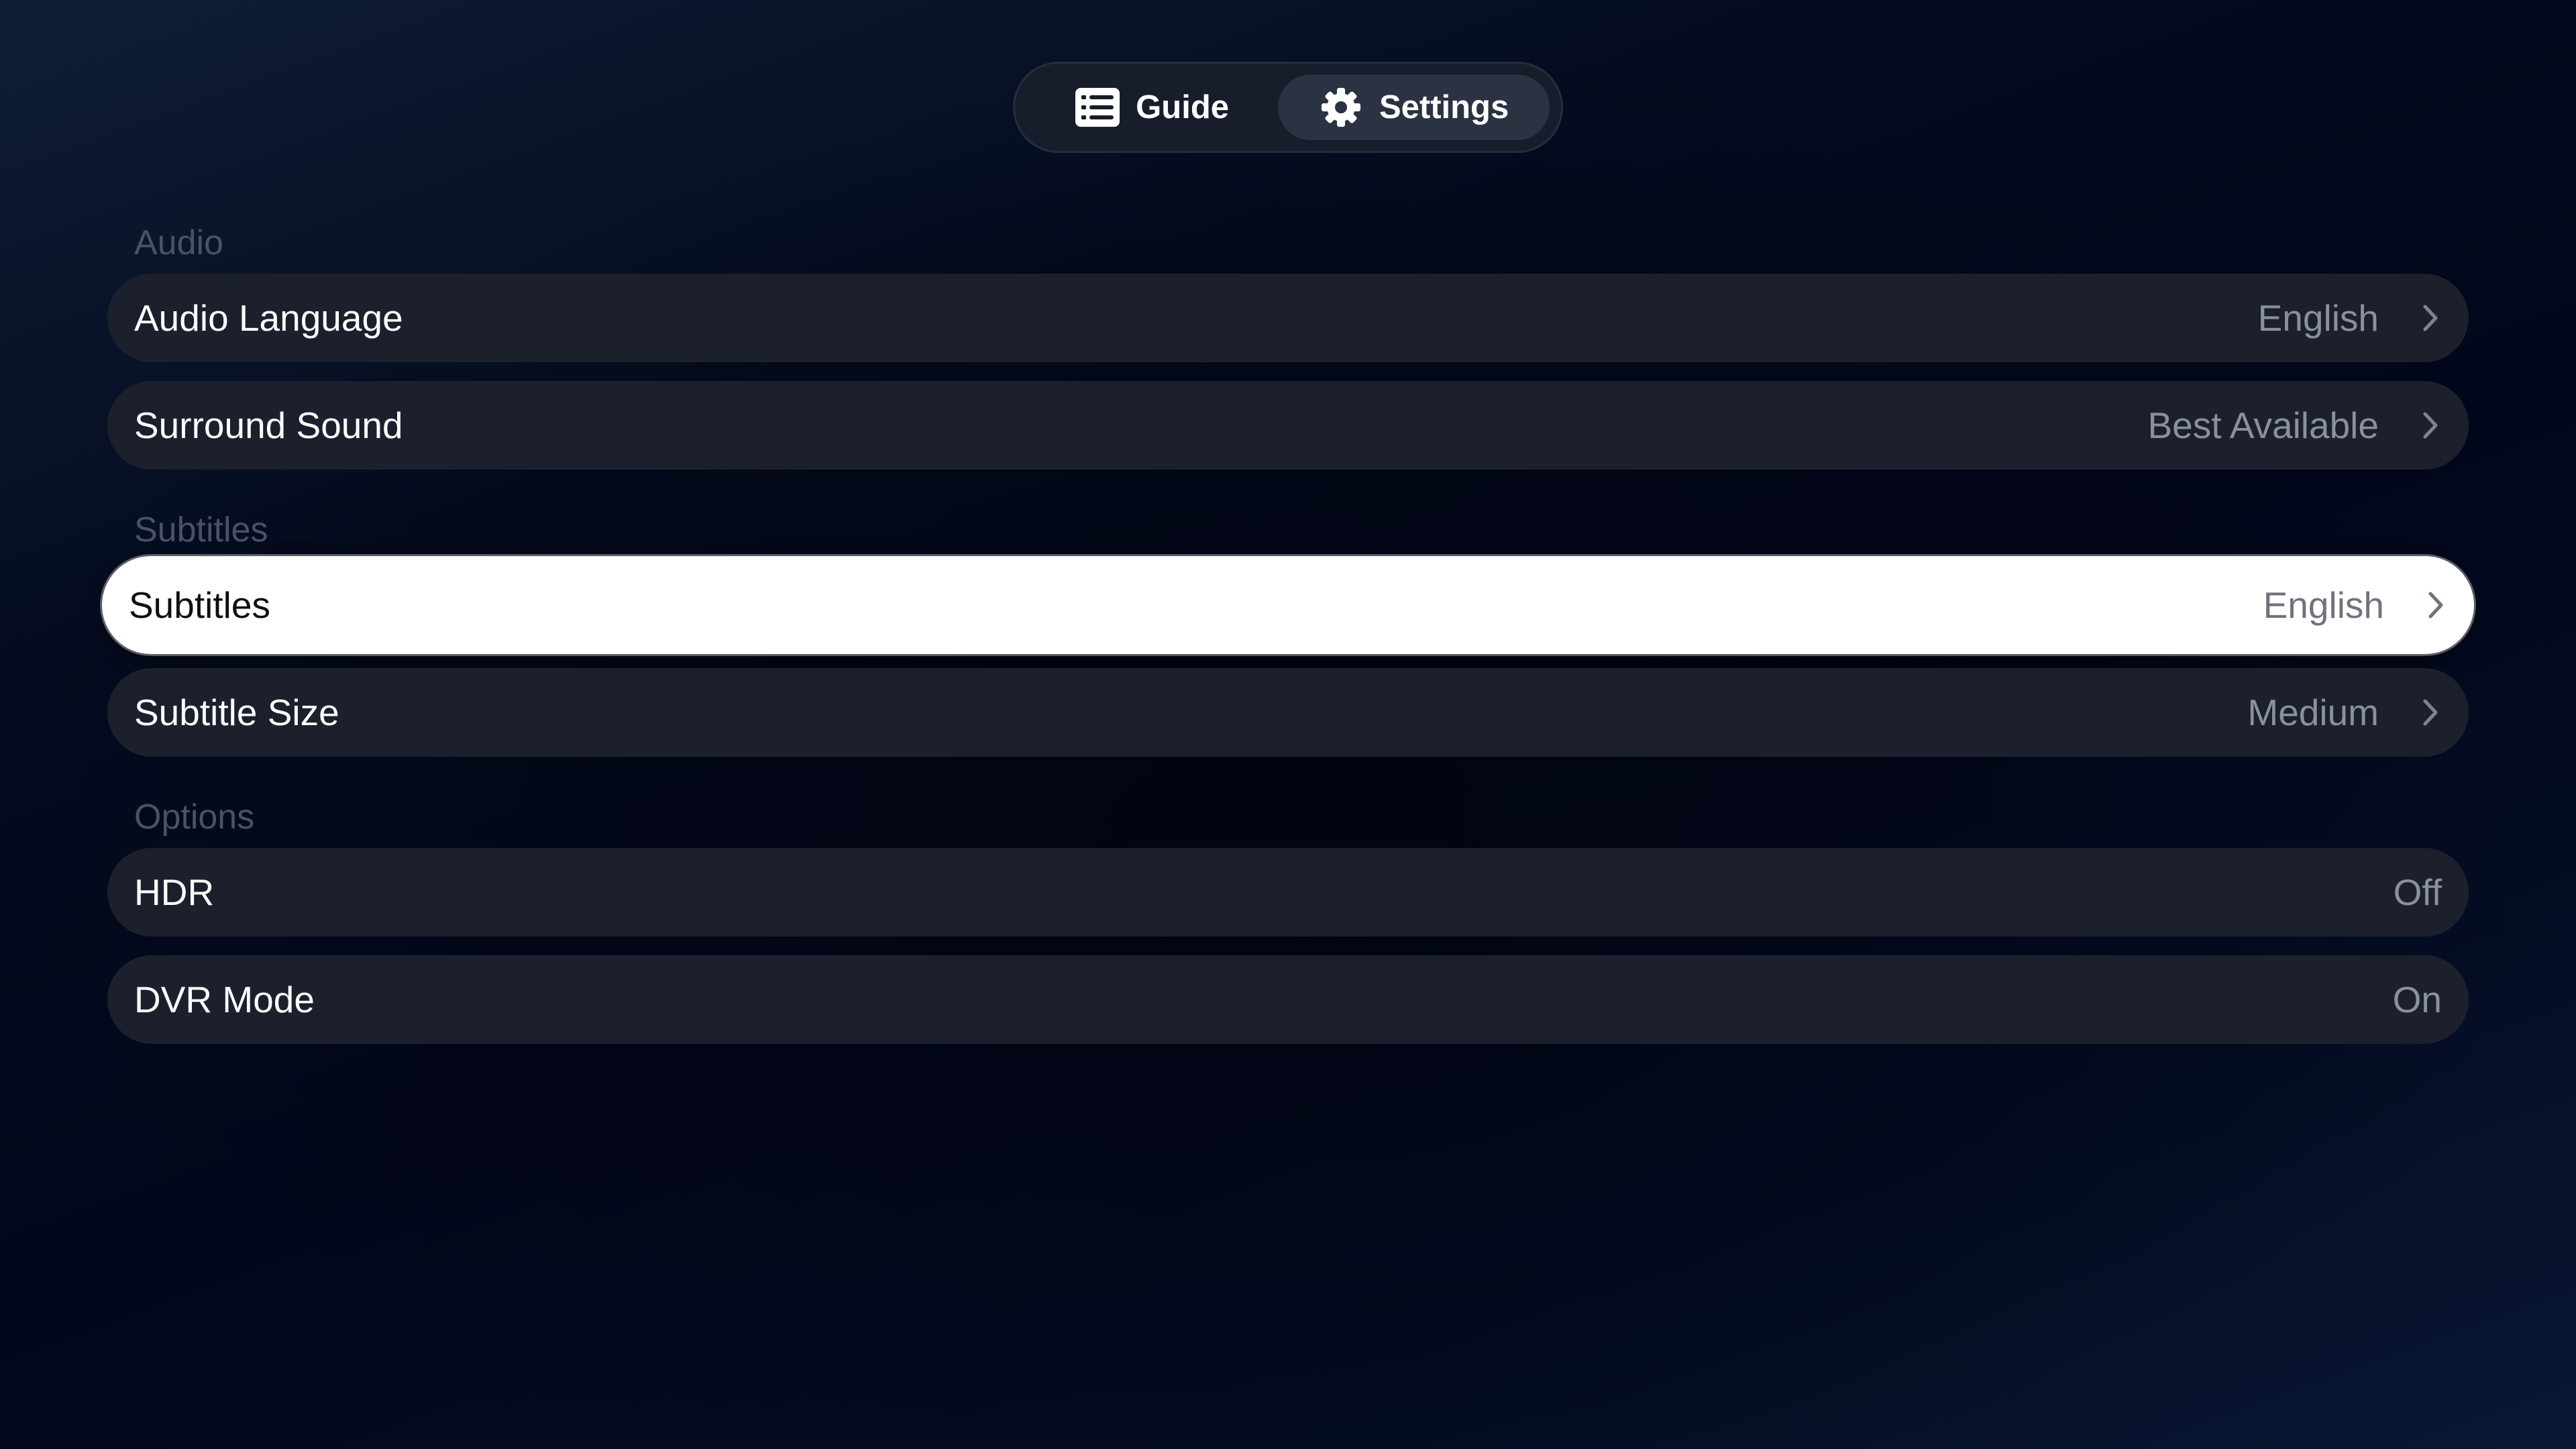 The width and height of the screenshot is (2576, 1449). Describe the element at coordinates (1288, 892) in the screenshot. I see `setting-row-hdr: HDR Off` at that location.